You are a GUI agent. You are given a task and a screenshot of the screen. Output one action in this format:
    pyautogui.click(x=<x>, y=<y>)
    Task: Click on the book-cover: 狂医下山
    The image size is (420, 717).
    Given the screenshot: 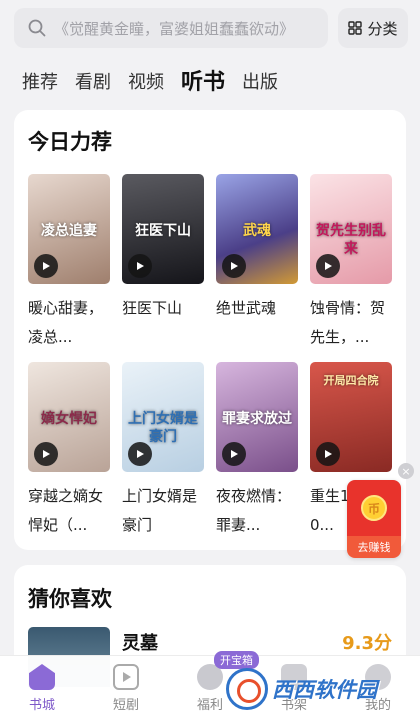 What is the action you would take?
    pyautogui.click(x=163, y=229)
    